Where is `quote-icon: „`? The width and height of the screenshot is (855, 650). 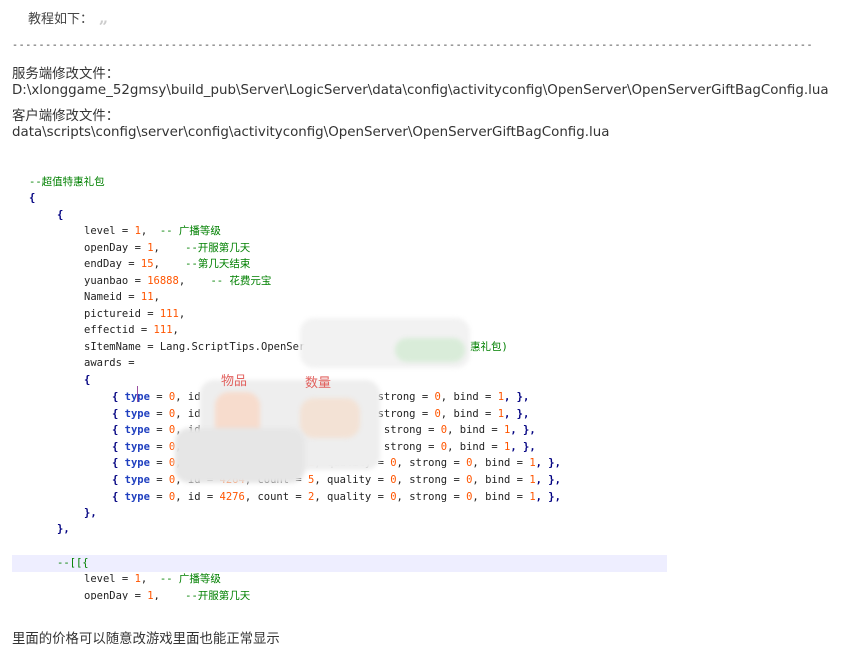 quote-icon: „ is located at coordinates (104, 17).